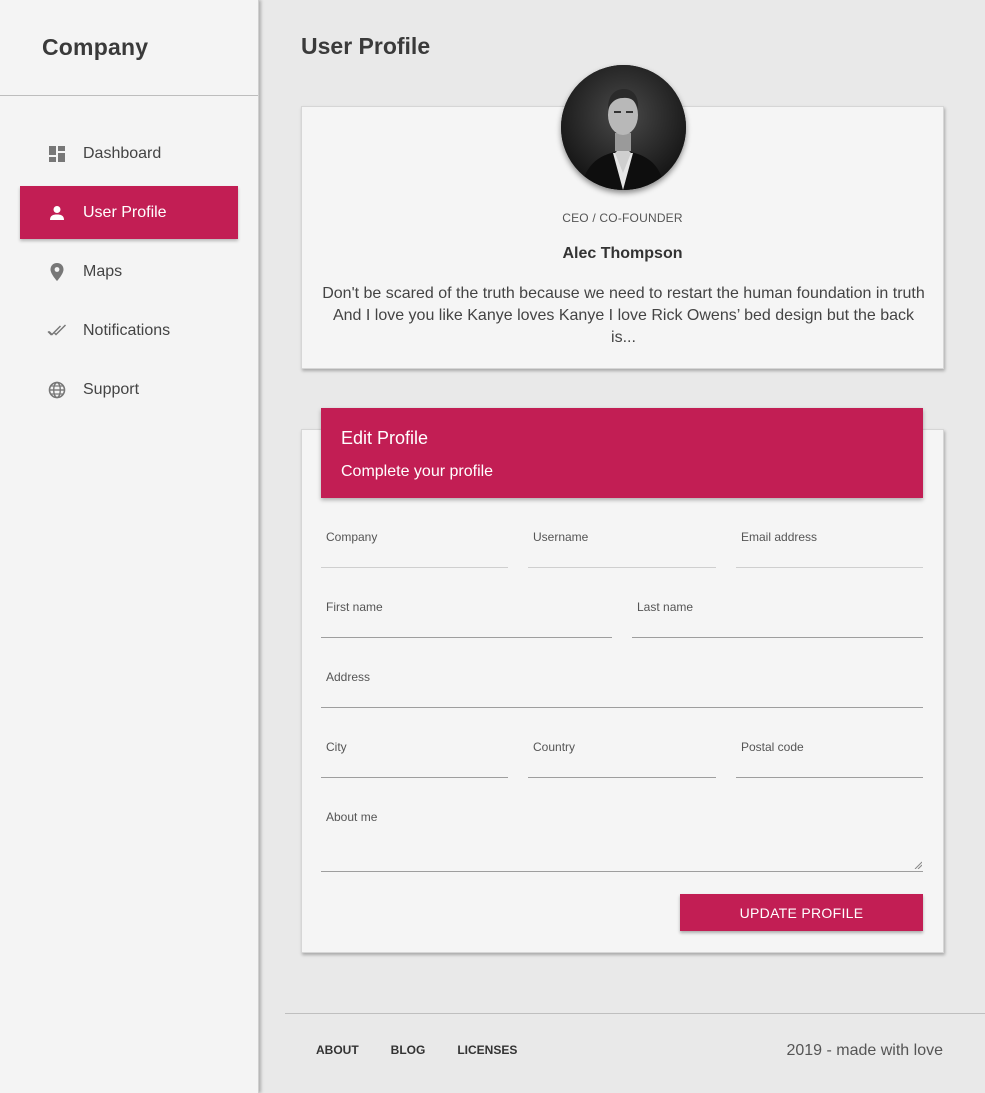  I want to click on country-field: Country, so click(622, 753).